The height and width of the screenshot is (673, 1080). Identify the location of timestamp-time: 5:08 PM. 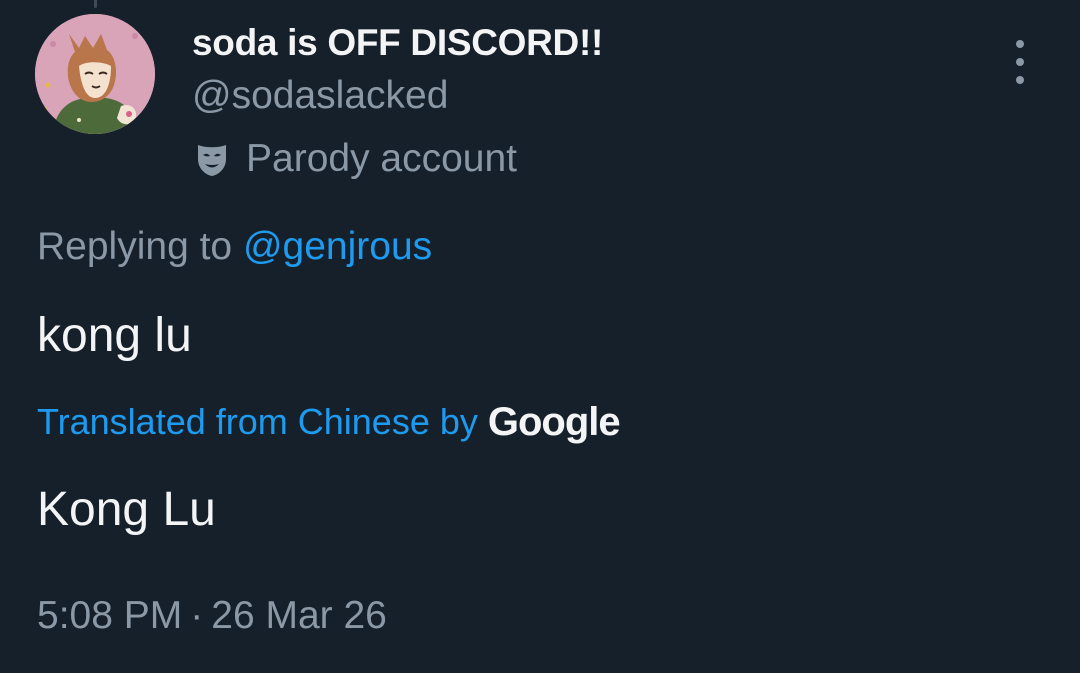
(109, 615).